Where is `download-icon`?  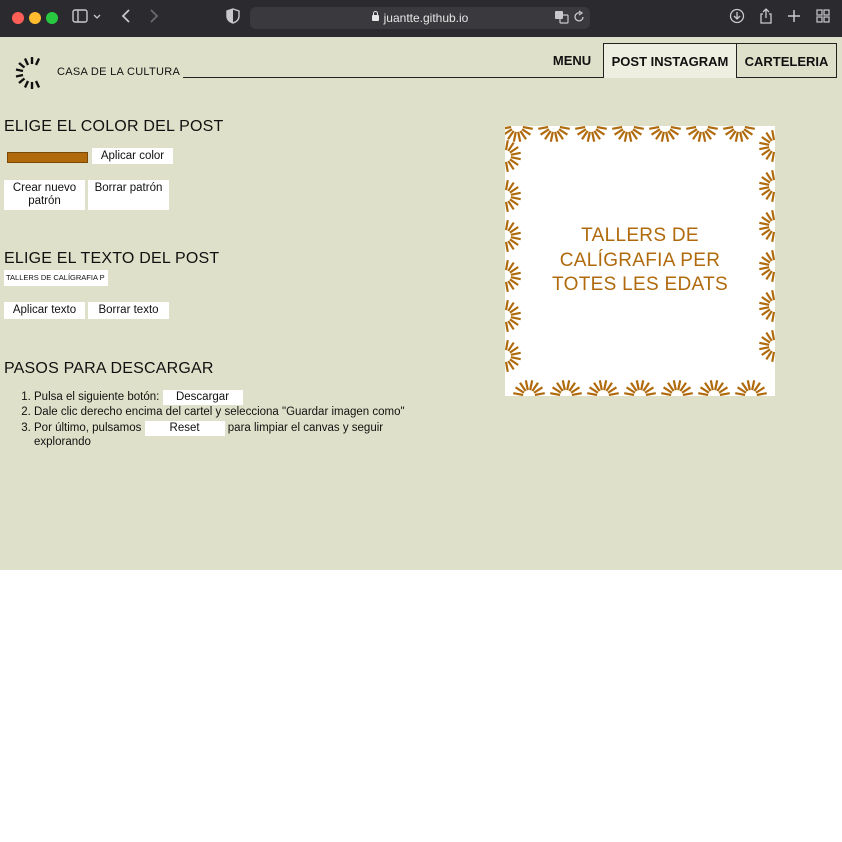 download-icon is located at coordinates (737, 18).